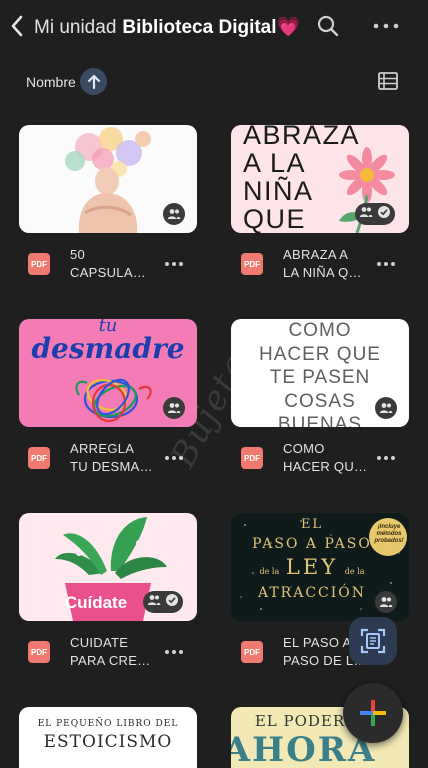 The height and width of the screenshot is (768, 428). I want to click on file-name-line1: ARREGLA, so click(102, 448).